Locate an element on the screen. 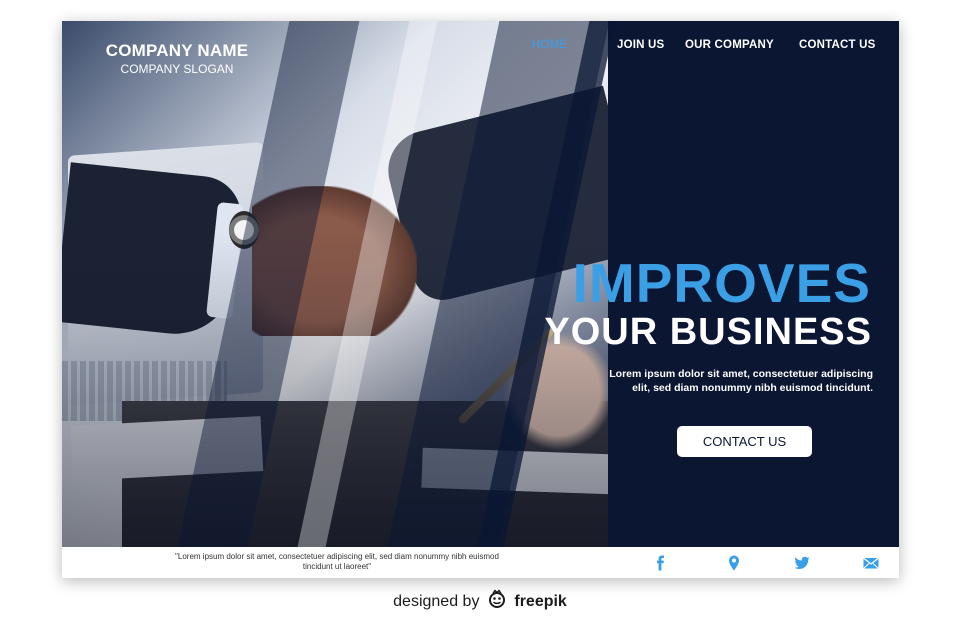 This screenshot has width=960, height=640. nav-home: HOME is located at coordinates (549, 45).